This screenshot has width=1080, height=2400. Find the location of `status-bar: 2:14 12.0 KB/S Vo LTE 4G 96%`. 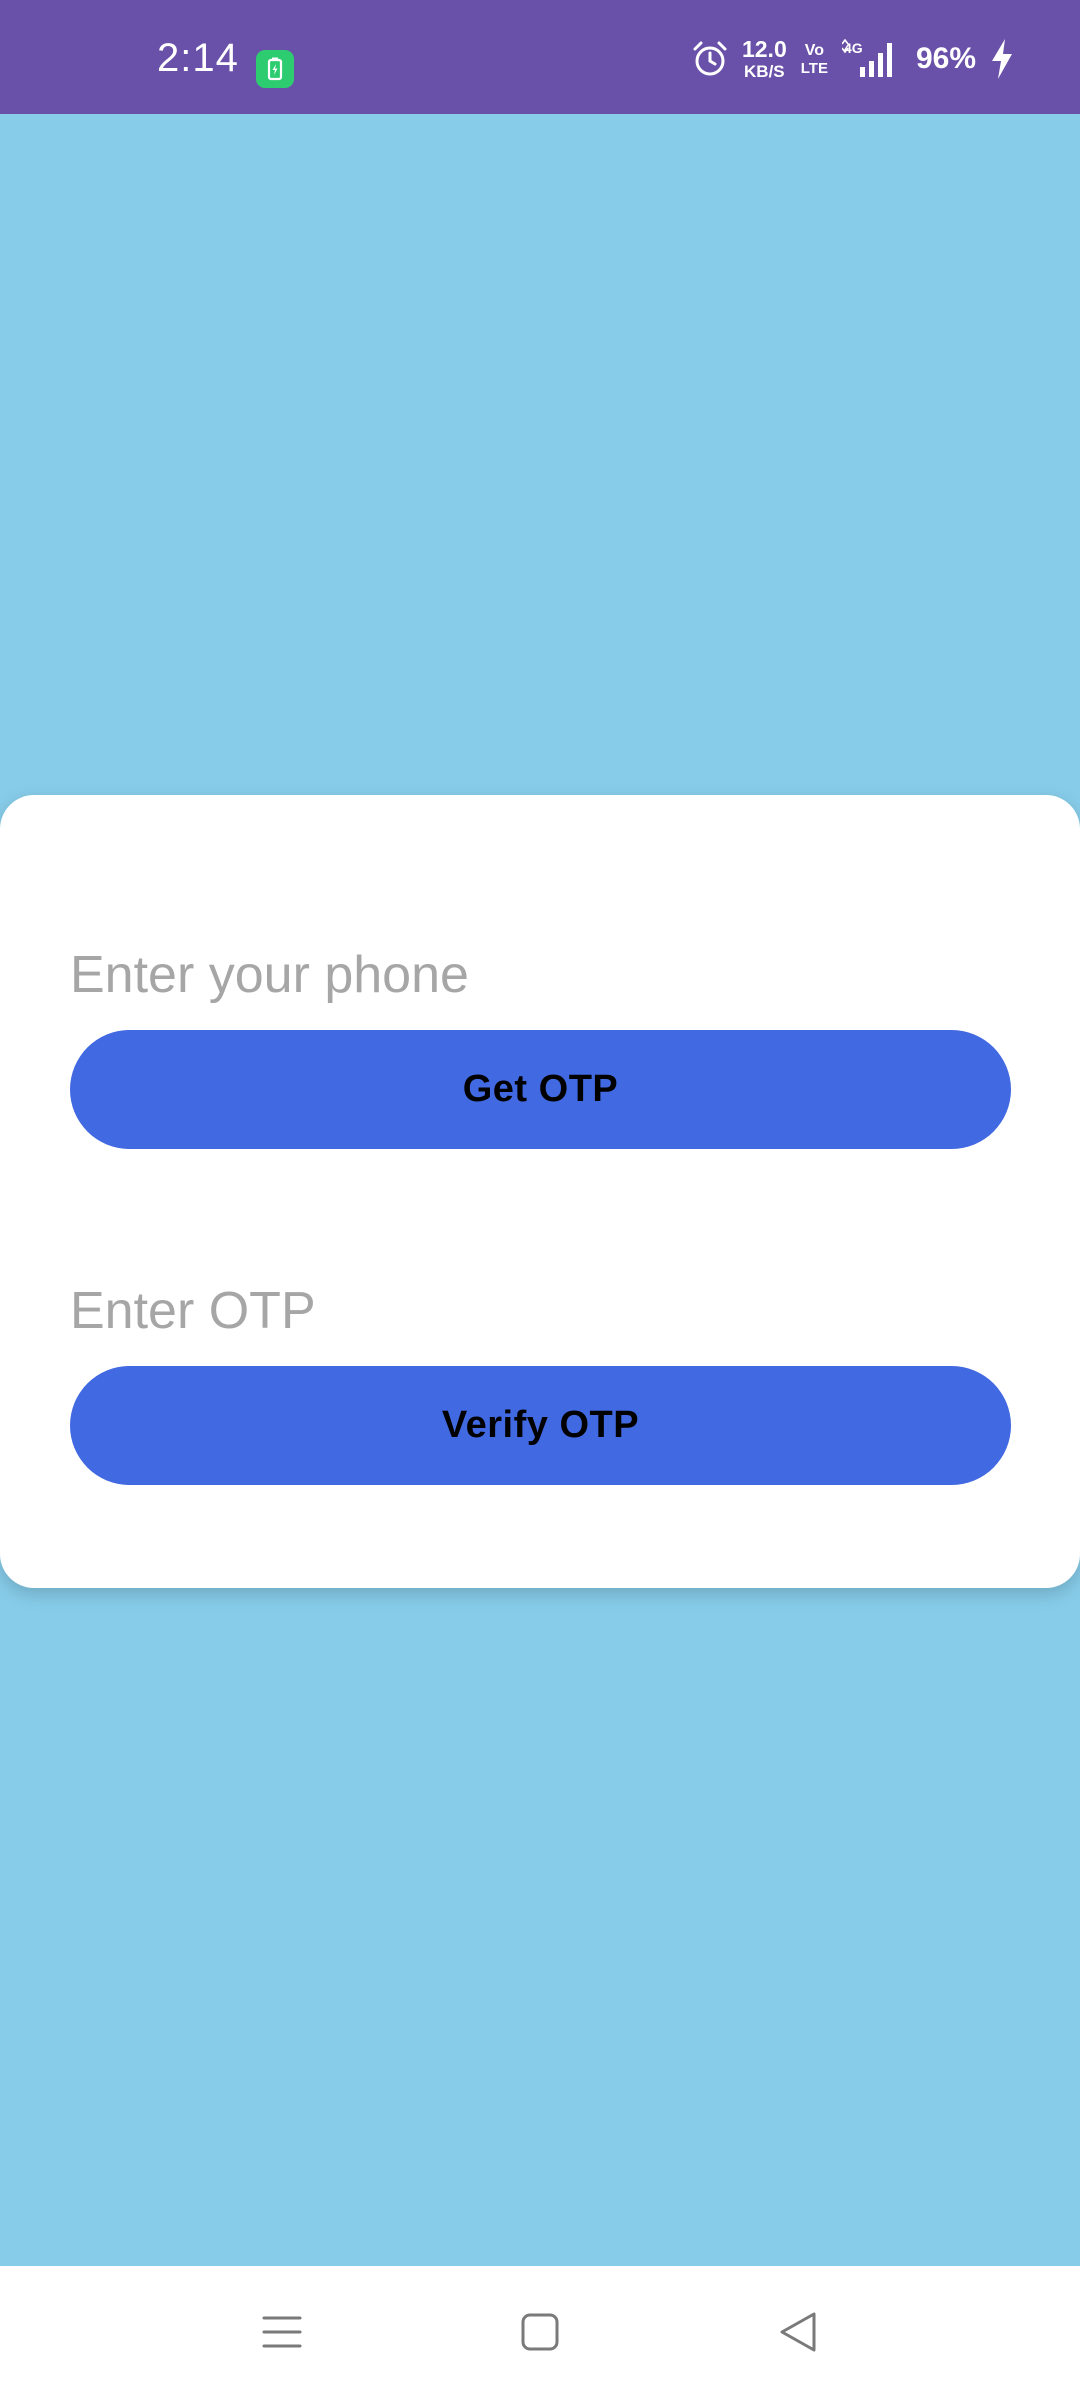

status-bar: 2:14 12.0 KB/S Vo LTE 4G 96% is located at coordinates (540, 57).